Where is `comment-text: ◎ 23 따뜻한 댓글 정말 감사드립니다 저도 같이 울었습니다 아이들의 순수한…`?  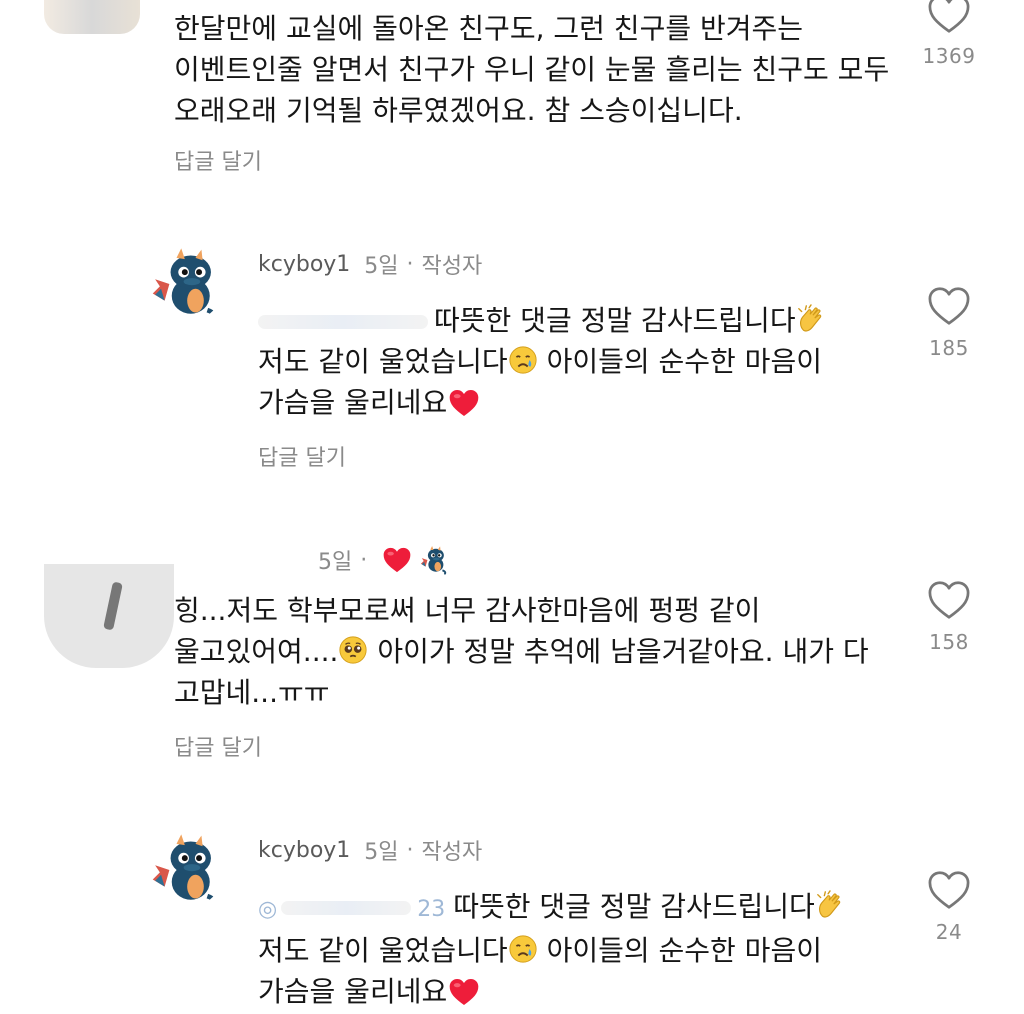
comment-text: ◎ 23 따뜻한 댓글 정말 감사드립니다 저도 같이 울었습니다 아이들의 순수한… is located at coordinates (551, 949).